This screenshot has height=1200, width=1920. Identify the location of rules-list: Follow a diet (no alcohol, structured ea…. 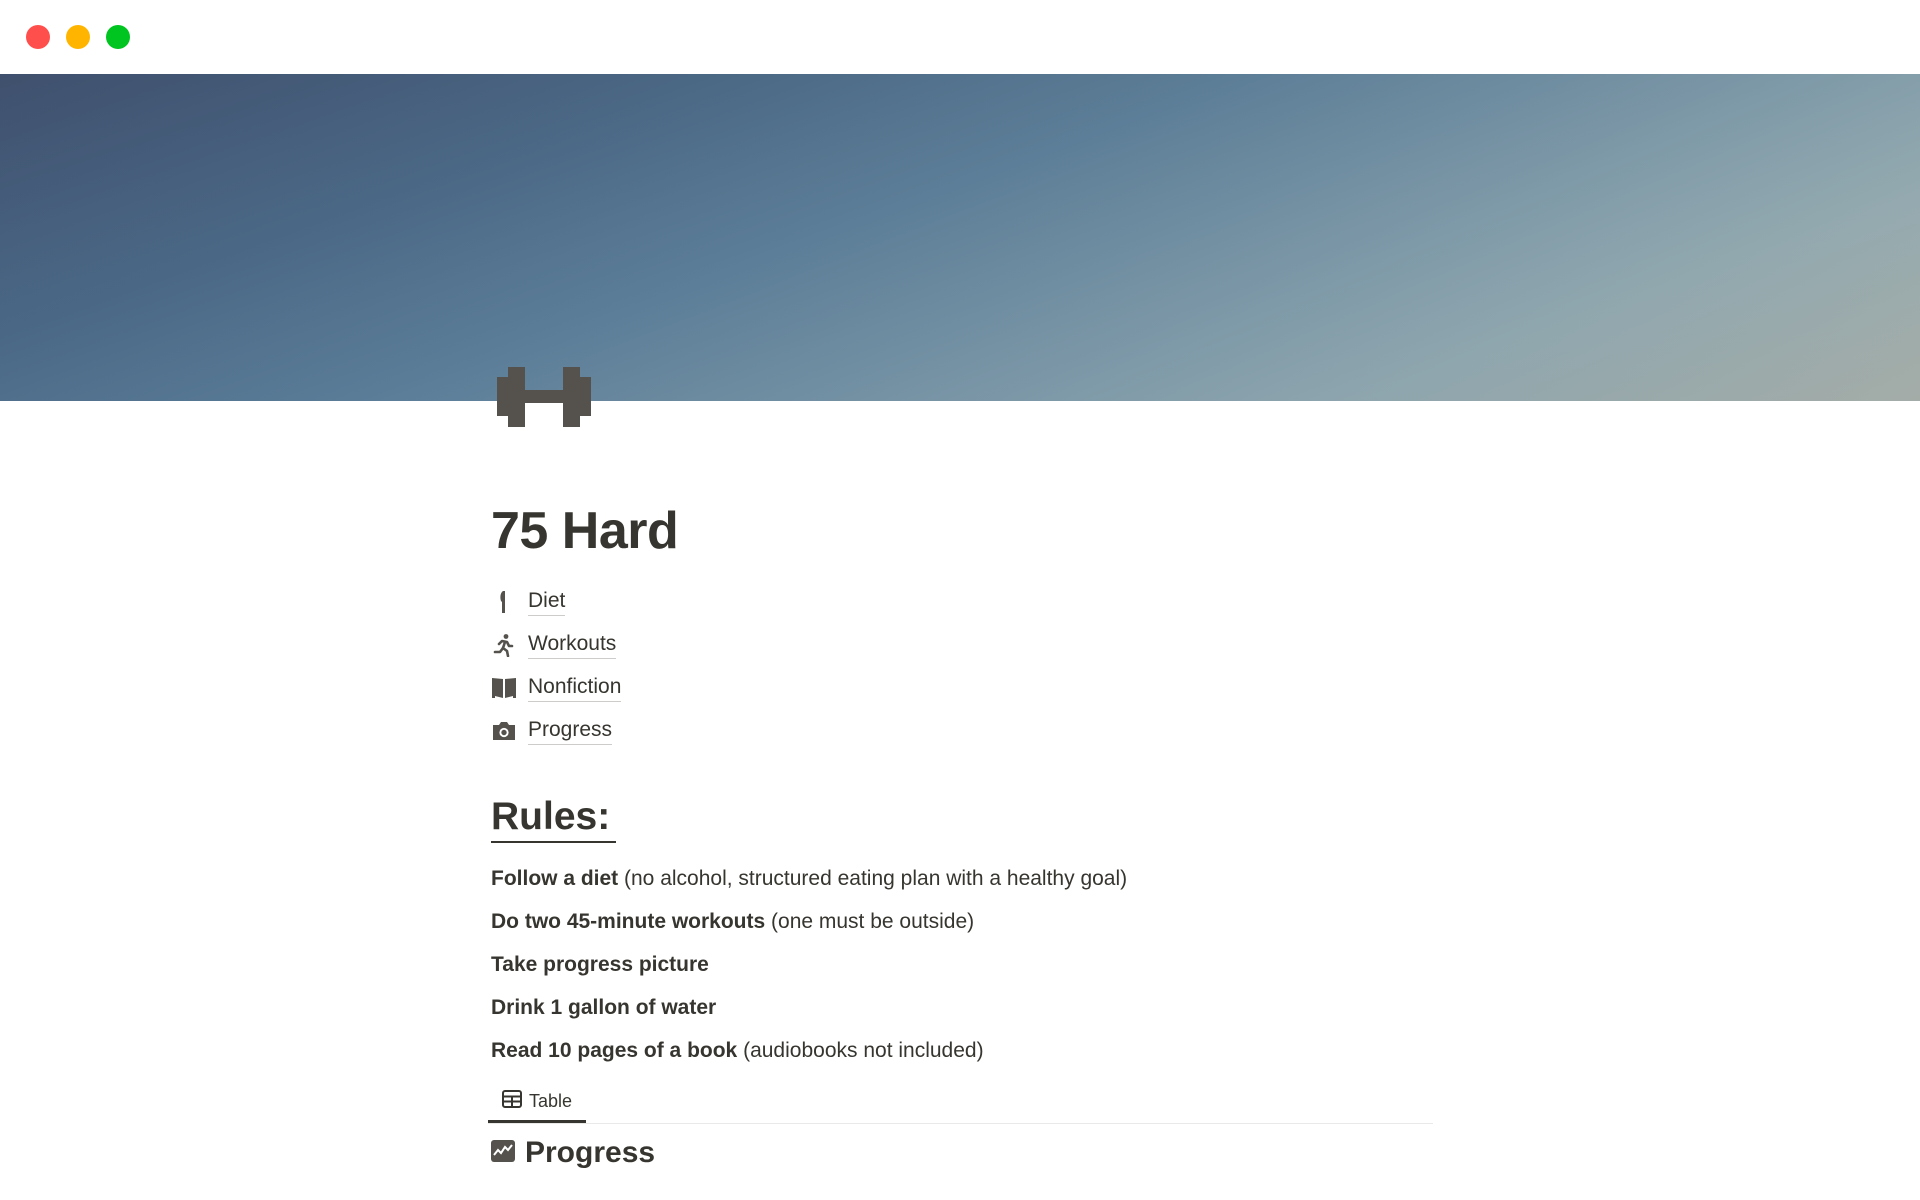
(809, 964).